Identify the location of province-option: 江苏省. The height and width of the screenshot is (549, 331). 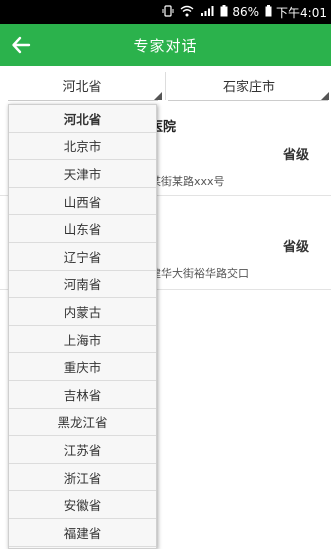
(82, 450).